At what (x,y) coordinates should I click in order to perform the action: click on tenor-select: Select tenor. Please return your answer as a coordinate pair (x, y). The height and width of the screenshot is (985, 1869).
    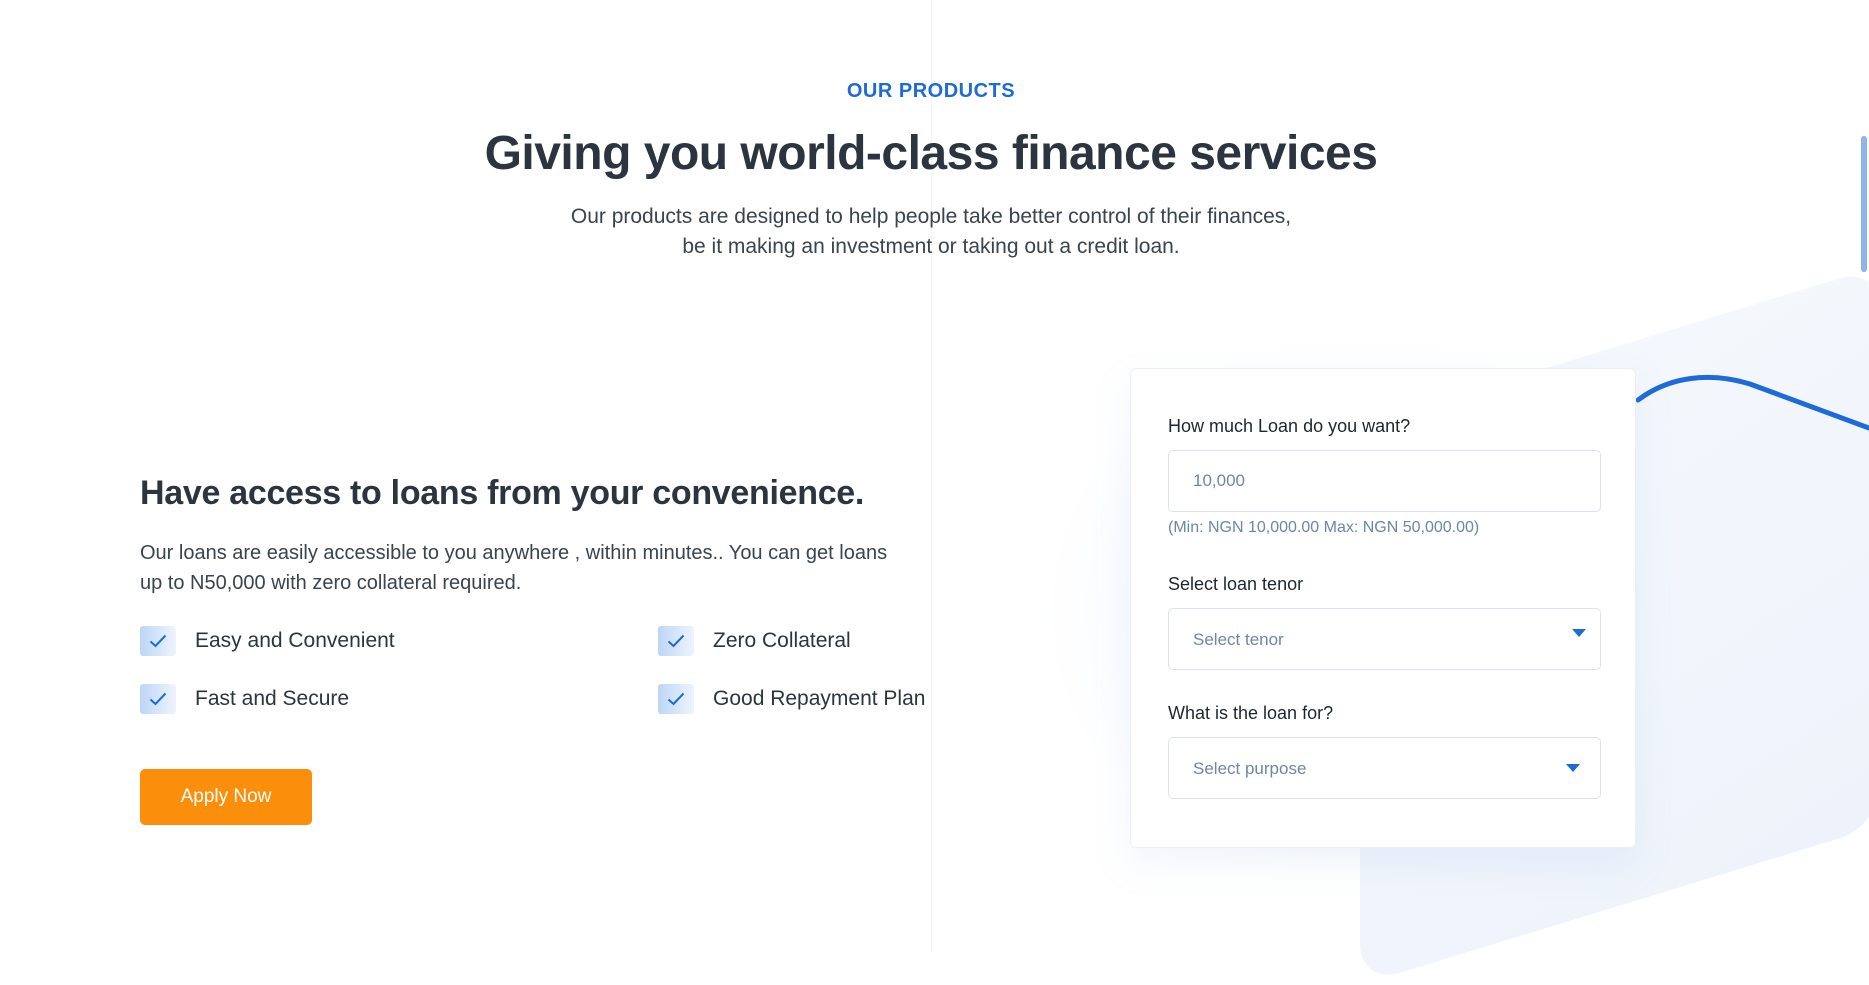
    Looking at the image, I should click on (1384, 639).